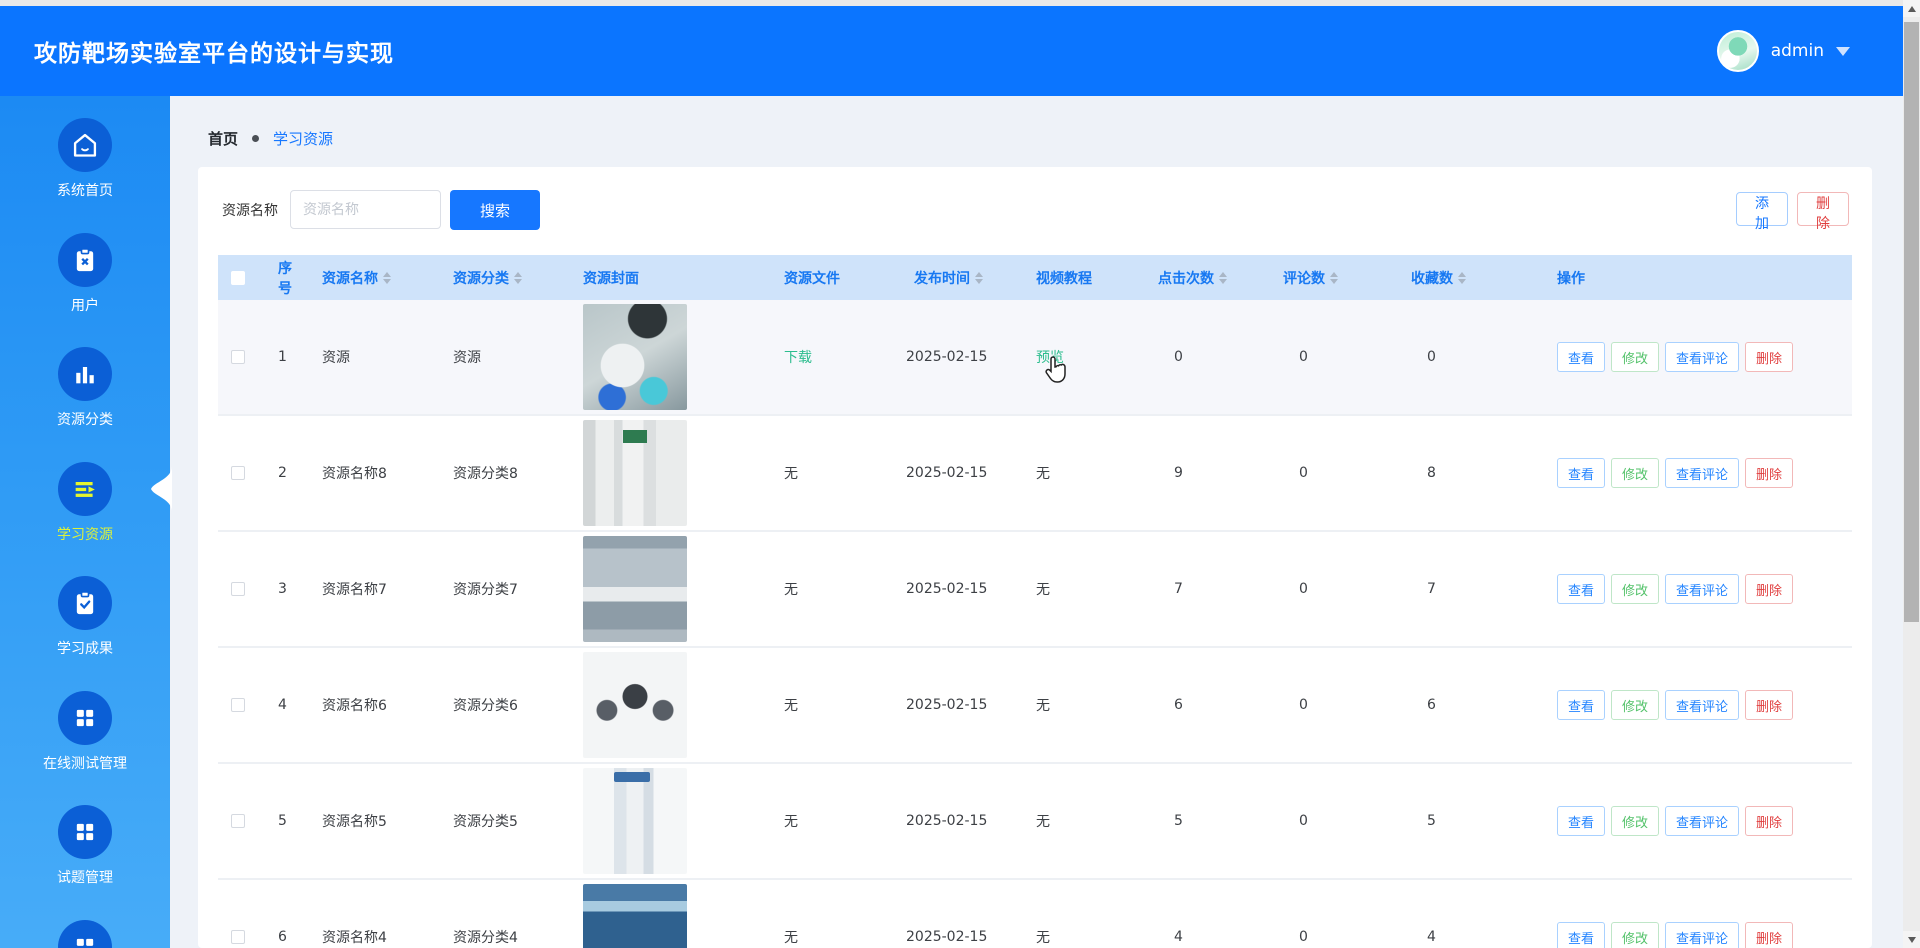 The height and width of the screenshot is (948, 1920). What do you see at coordinates (85, 502) in the screenshot?
I see `sidebar-item-学习资源: 学习资源` at bounding box center [85, 502].